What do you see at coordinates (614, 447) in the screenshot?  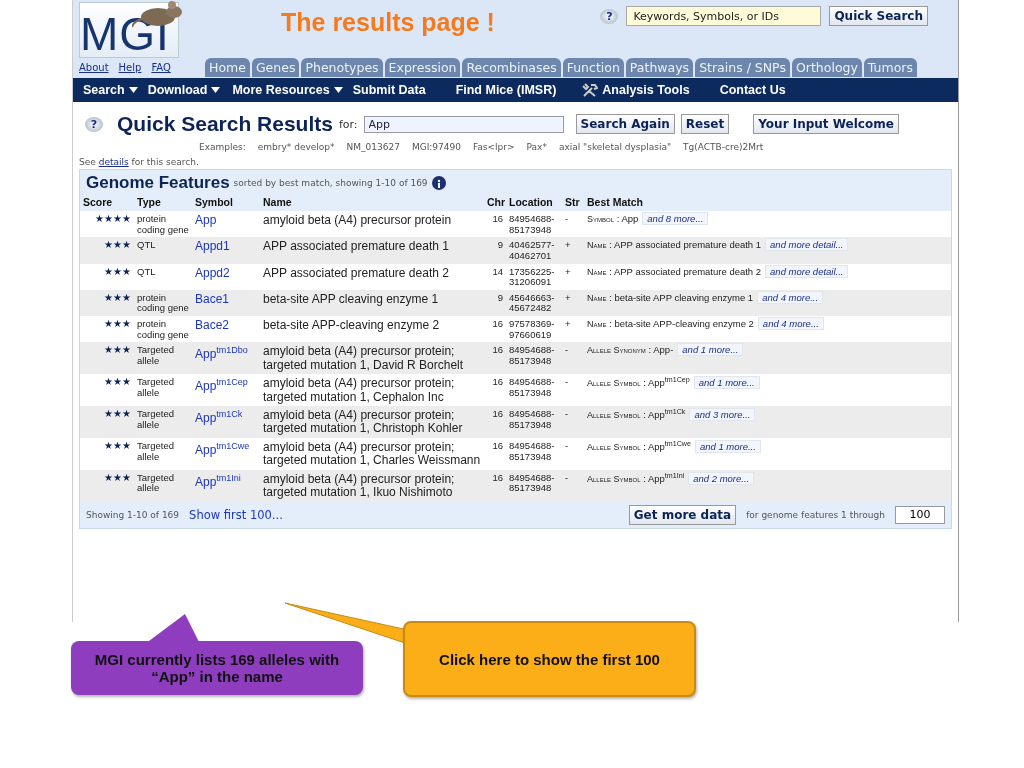 I see `match-label: Allele Symbol` at bounding box center [614, 447].